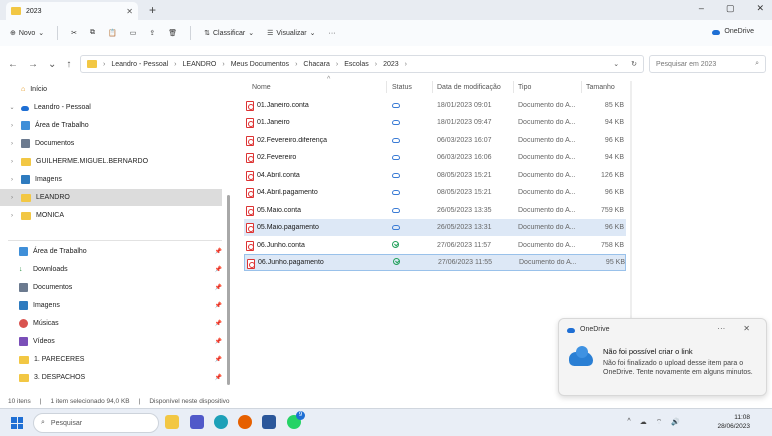 This screenshot has width=772, height=436. What do you see at coordinates (228, 290) in the screenshot?
I see `sidebar-scrollbar` at bounding box center [228, 290].